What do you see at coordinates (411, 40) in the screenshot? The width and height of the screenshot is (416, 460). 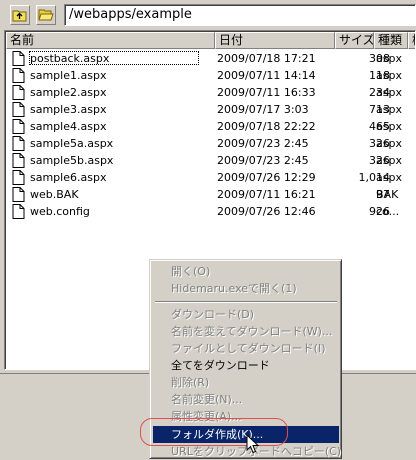 I see `column-permission: 権` at bounding box center [411, 40].